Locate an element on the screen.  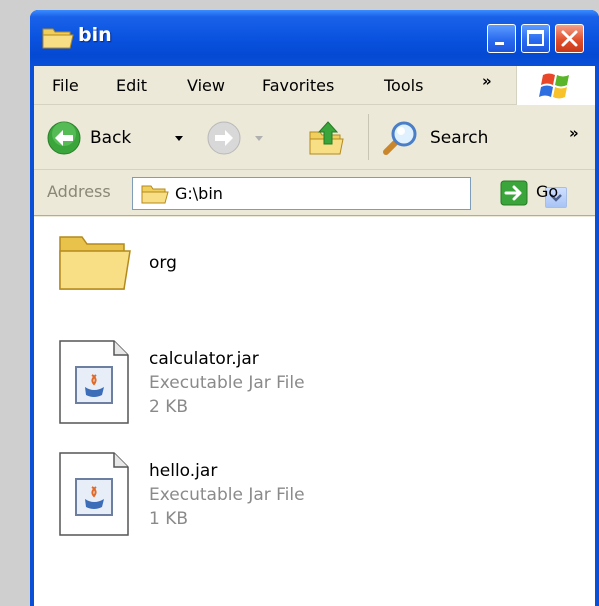
menu-bar: File Edit View Favorites Tools » is located at coordinates (314, 85).